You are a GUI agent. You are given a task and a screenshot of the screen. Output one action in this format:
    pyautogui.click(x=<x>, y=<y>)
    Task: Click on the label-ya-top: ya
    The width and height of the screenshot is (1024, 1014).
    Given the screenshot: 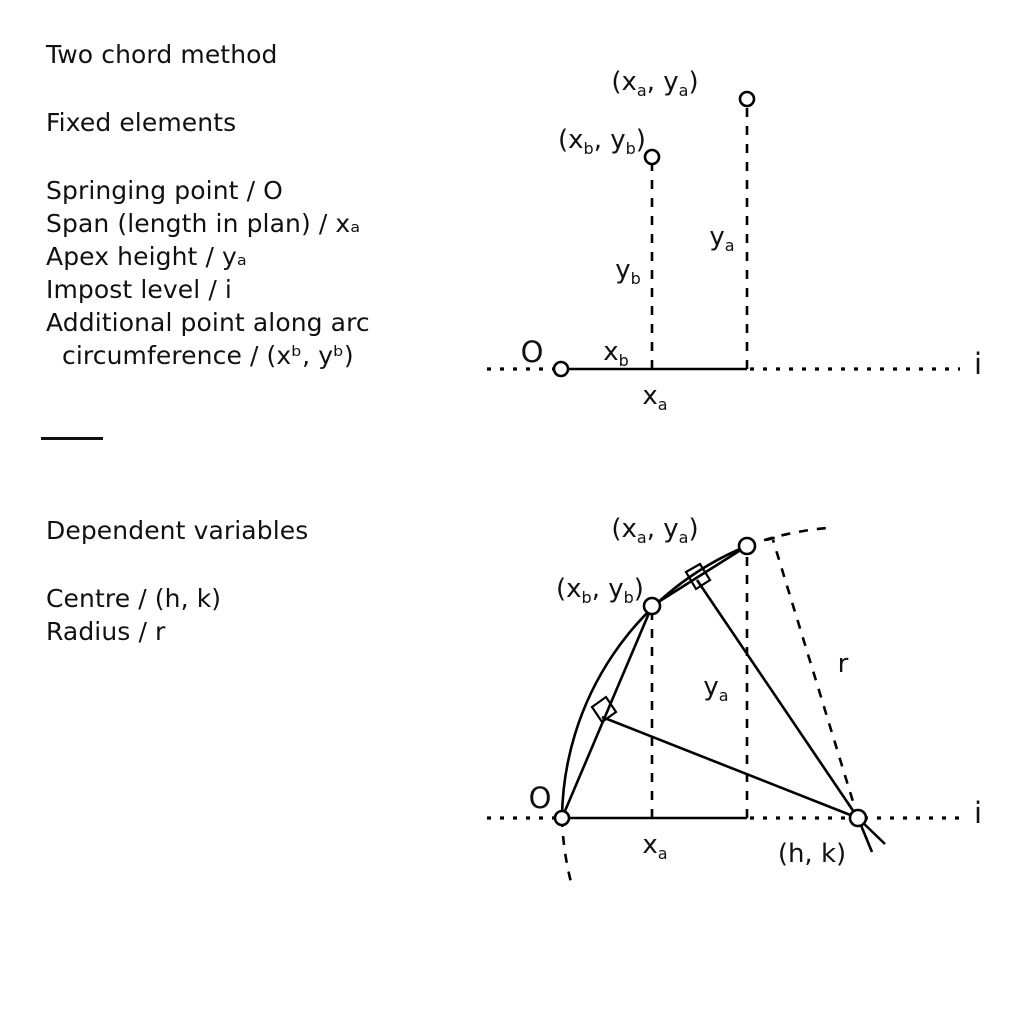 What is the action you would take?
    pyautogui.click(x=721, y=238)
    